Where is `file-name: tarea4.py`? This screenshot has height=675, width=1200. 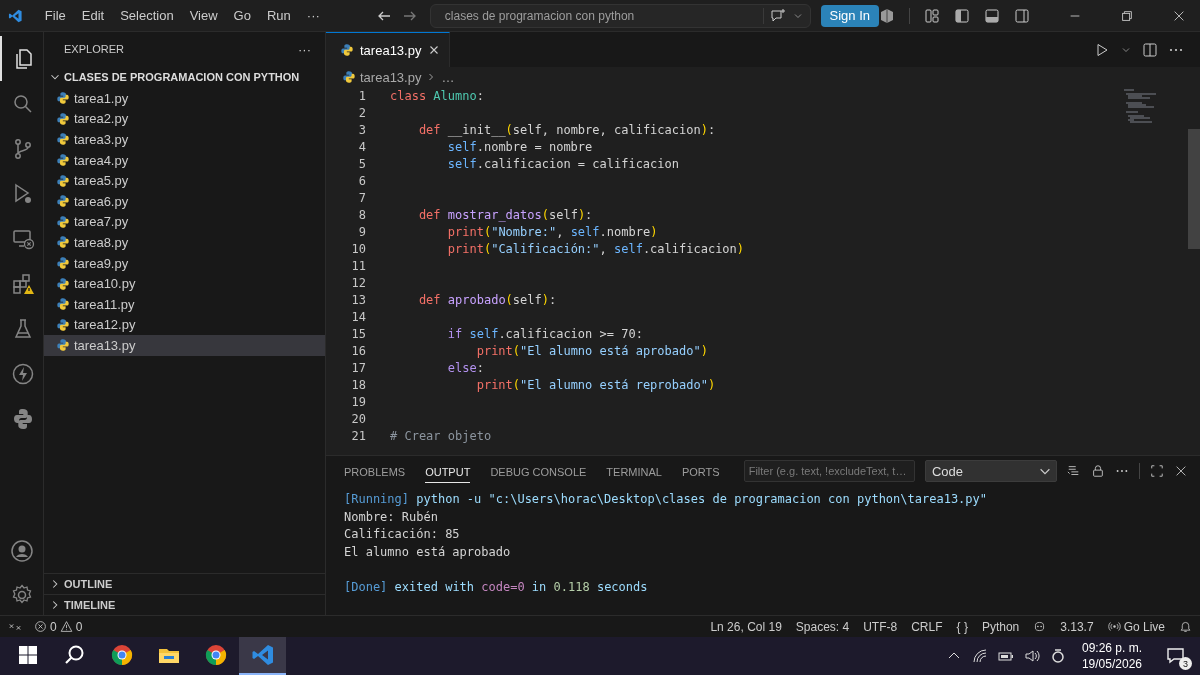 file-name: tarea4.py is located at coordinates (101, 160).